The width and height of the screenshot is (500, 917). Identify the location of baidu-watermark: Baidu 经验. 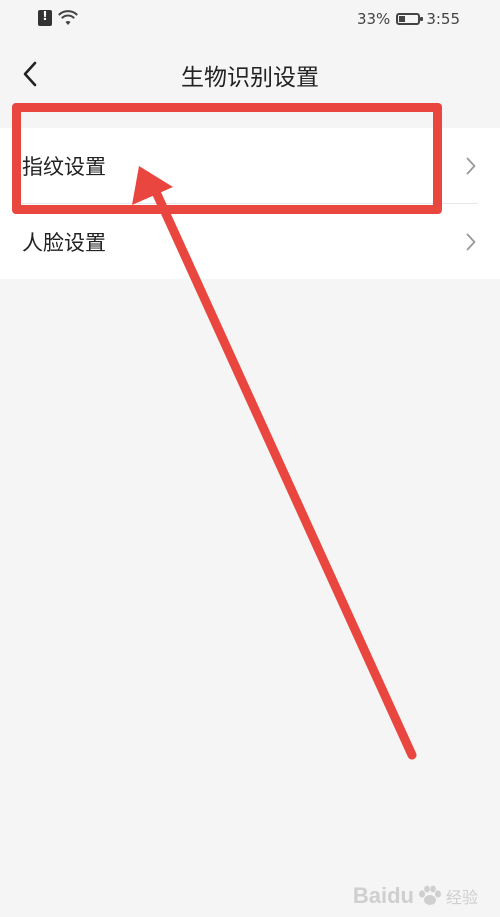
(415, 896).